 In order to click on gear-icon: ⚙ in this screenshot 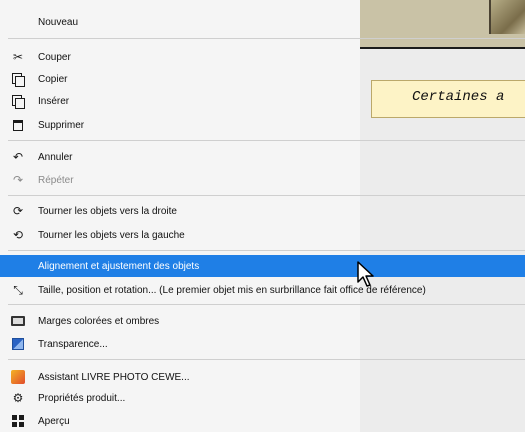, I will do `click(18, 398)`.